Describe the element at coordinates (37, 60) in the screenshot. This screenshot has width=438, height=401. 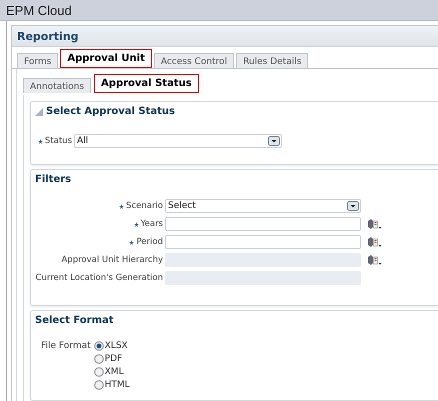
I see `tab: Forms` at that location.